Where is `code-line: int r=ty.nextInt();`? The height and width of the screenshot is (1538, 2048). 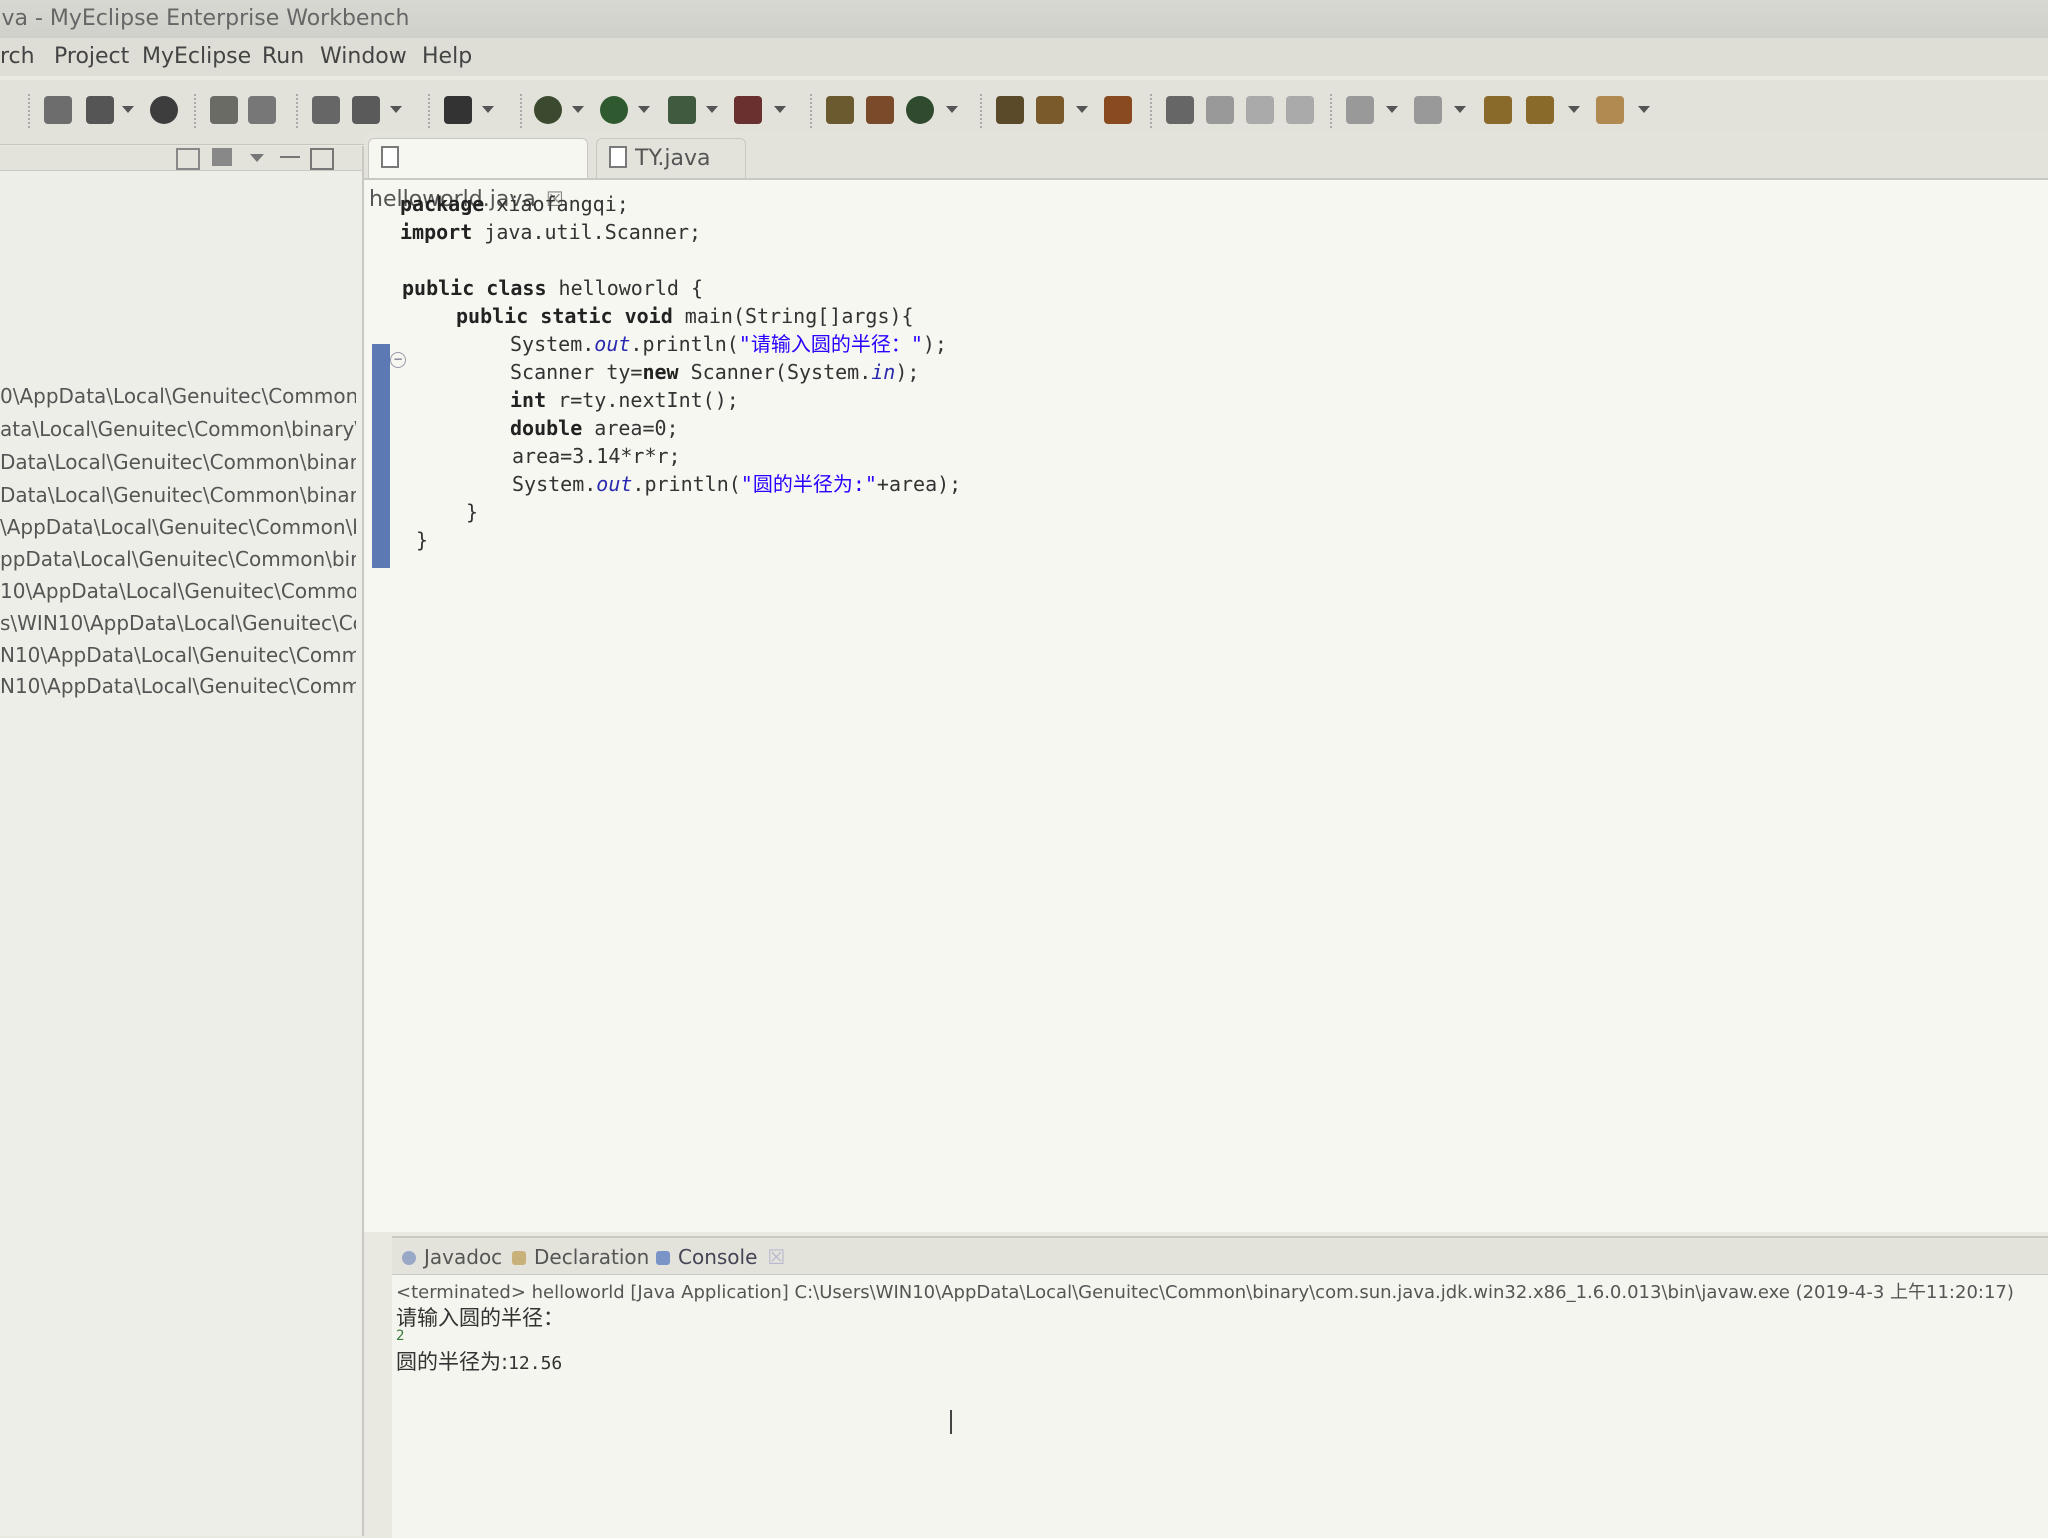 code-line: int r=ty.nextInt(); is located at coordinates (624, 400).